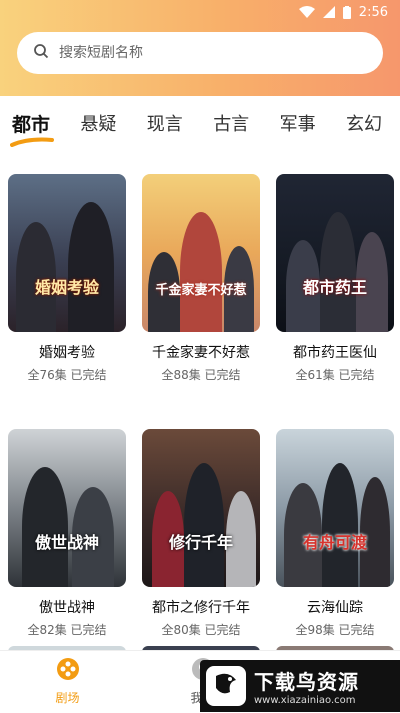 The image size is (400, 713). Describe the element at coordinates (200, 12) in the screenshot. I see `status-bar: 2:56` at that location.